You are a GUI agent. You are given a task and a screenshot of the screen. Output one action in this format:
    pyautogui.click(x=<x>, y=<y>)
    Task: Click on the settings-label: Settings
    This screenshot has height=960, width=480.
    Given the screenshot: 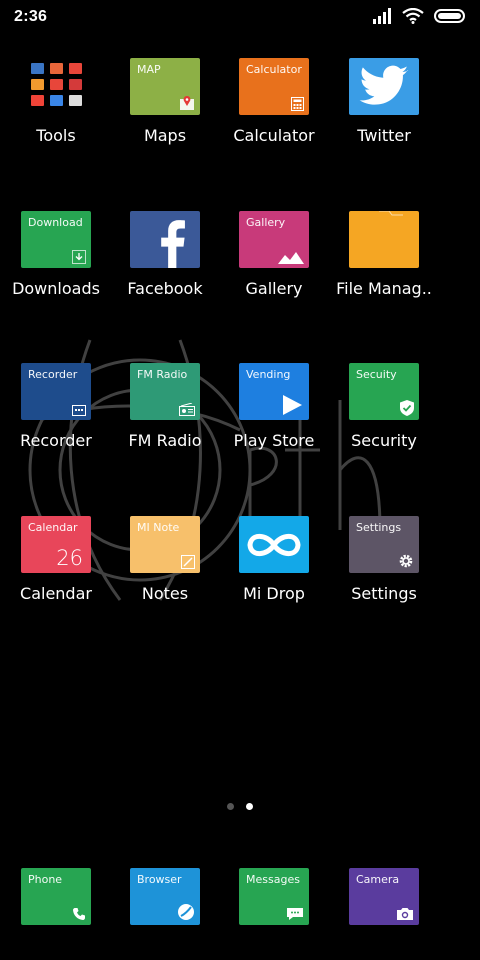 What is the action you would take?
    pyautogui.click(x=384, y=593)
    